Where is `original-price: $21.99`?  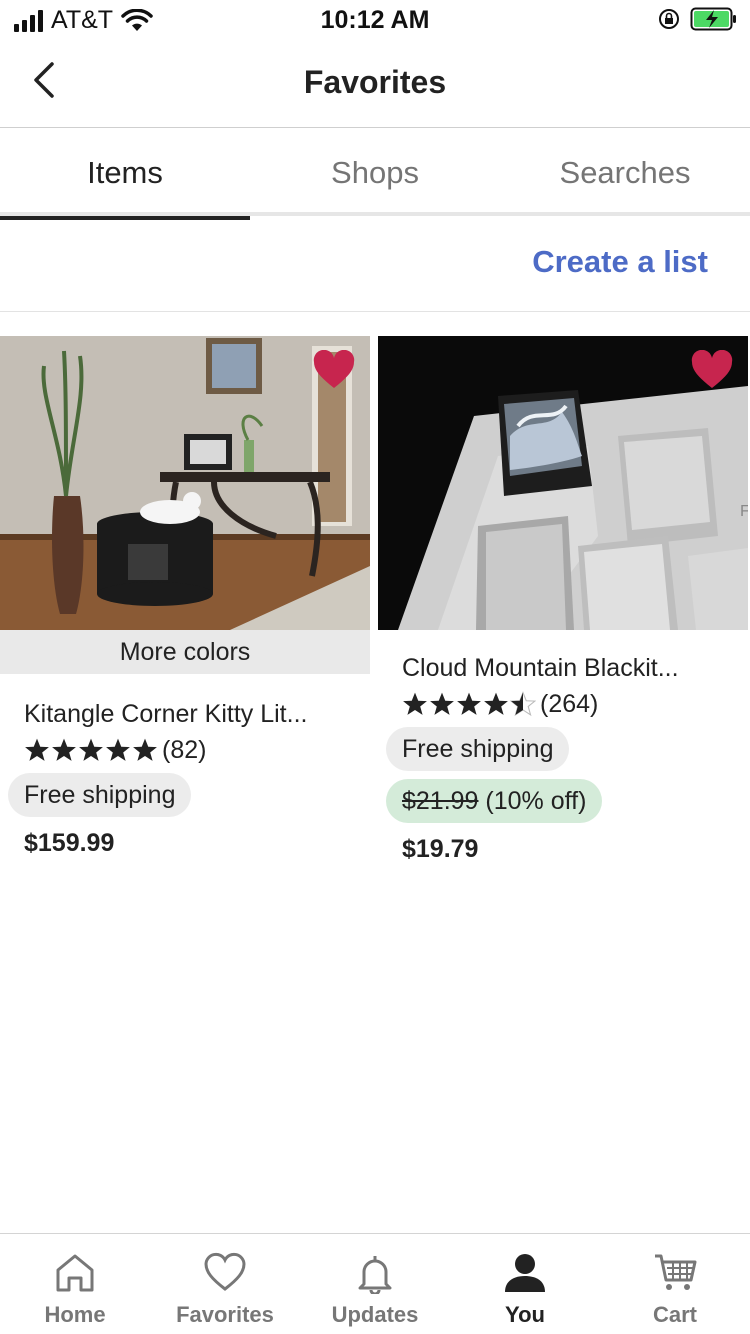 original-price: $21.99 is located at coordinates (440, 801).